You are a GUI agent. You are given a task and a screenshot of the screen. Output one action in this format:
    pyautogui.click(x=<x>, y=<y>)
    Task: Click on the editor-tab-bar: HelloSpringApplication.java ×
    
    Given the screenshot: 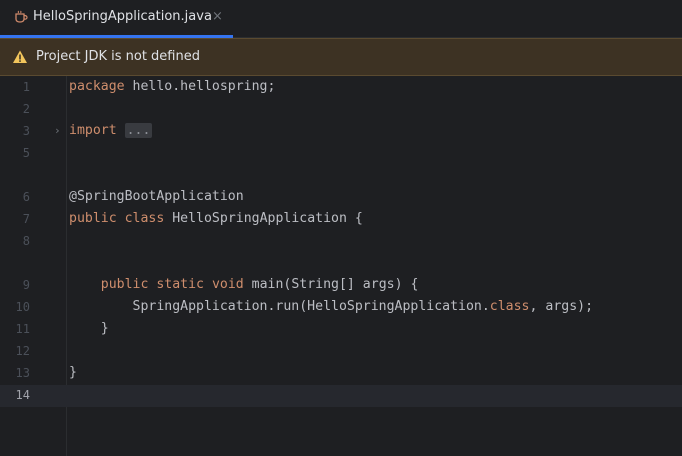 What is the action you would take?
    pyautogui.click(x=341, y=19)
    